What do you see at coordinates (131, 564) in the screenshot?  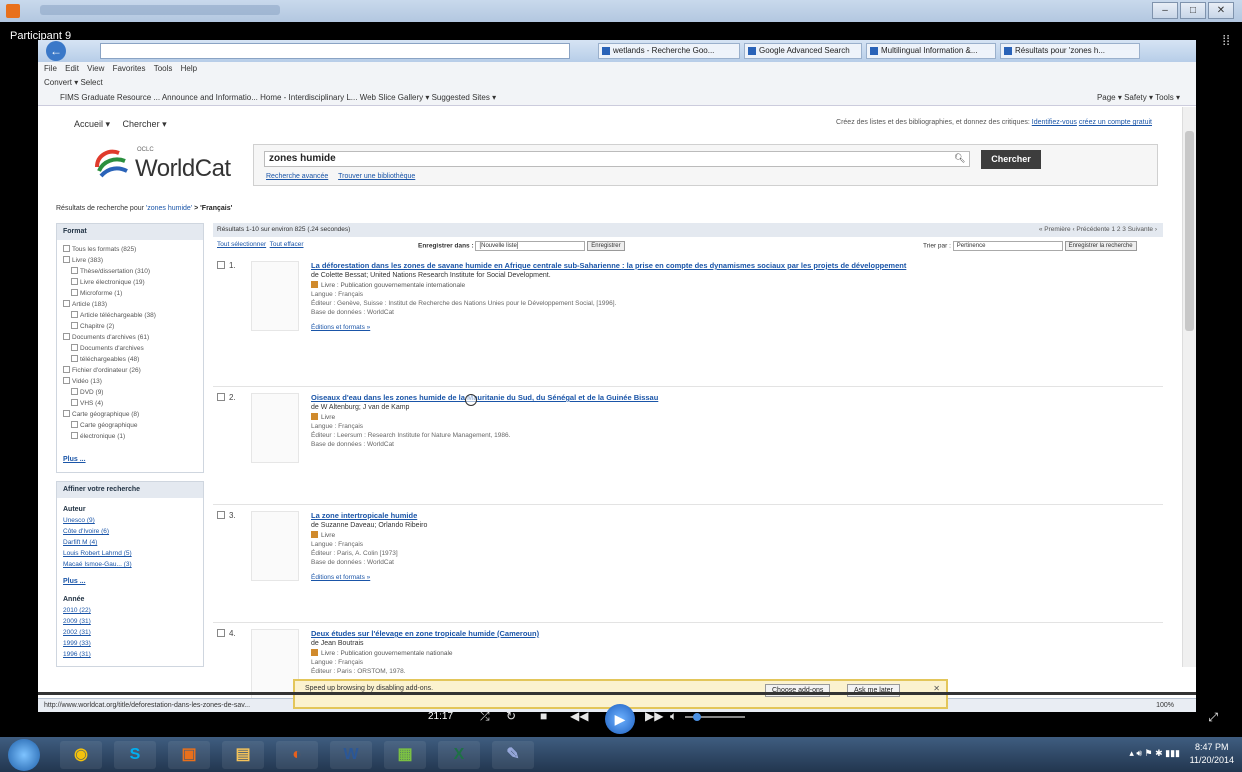 I see `author-facet-link: Macaé Ismoe-Gau... (3)` at bounding box center [131, 564].